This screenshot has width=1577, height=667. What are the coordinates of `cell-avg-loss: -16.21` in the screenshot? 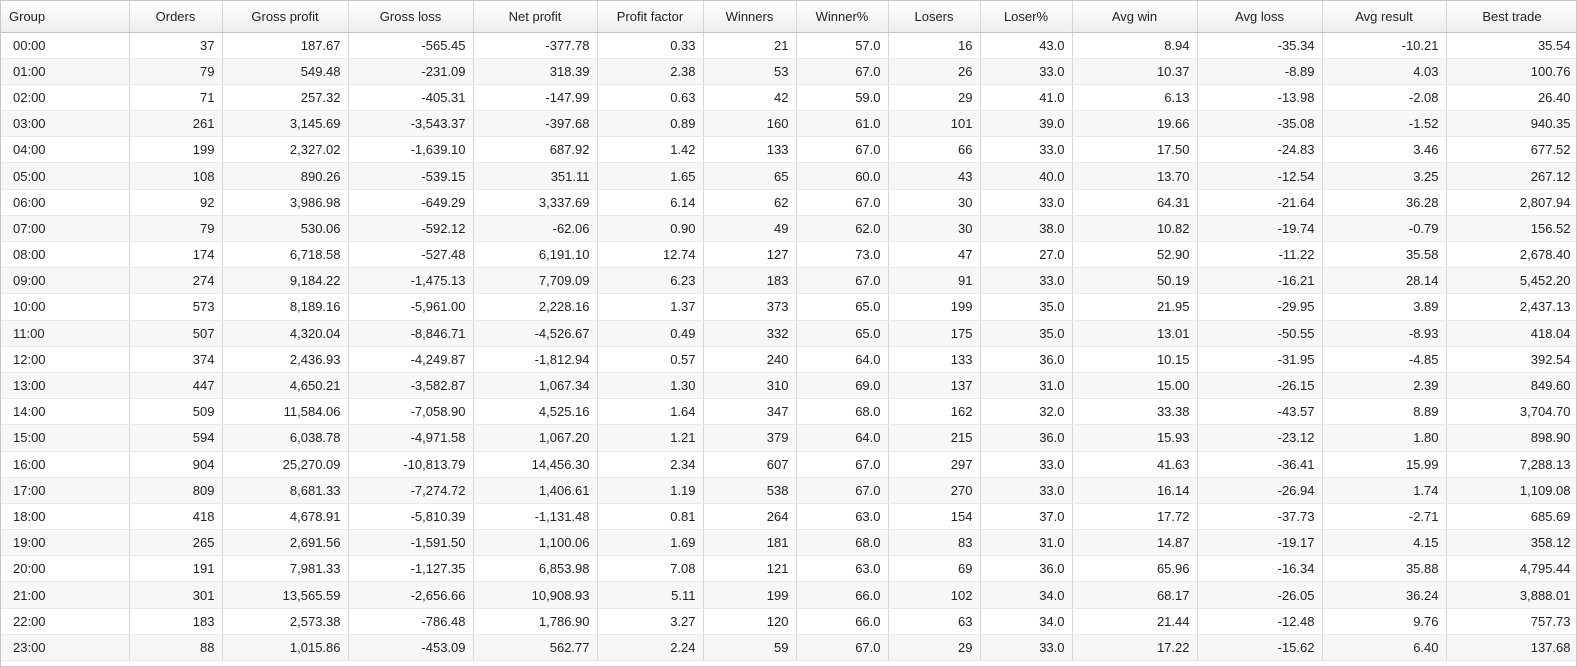 It's located at (1260, 281).